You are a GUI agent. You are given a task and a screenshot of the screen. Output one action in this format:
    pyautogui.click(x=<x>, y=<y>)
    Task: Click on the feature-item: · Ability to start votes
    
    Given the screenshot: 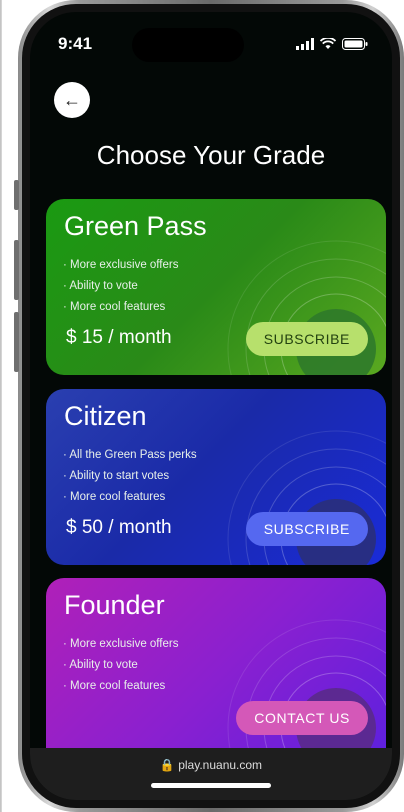 What is the action you would take?
    pyautogui.click(x=116, y=476)
    